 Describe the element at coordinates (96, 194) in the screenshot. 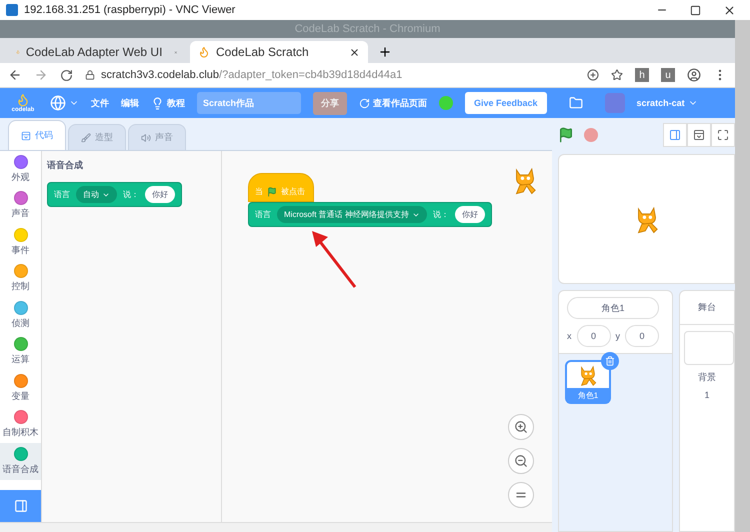

I see `language-dropdown: 自动` at that location.